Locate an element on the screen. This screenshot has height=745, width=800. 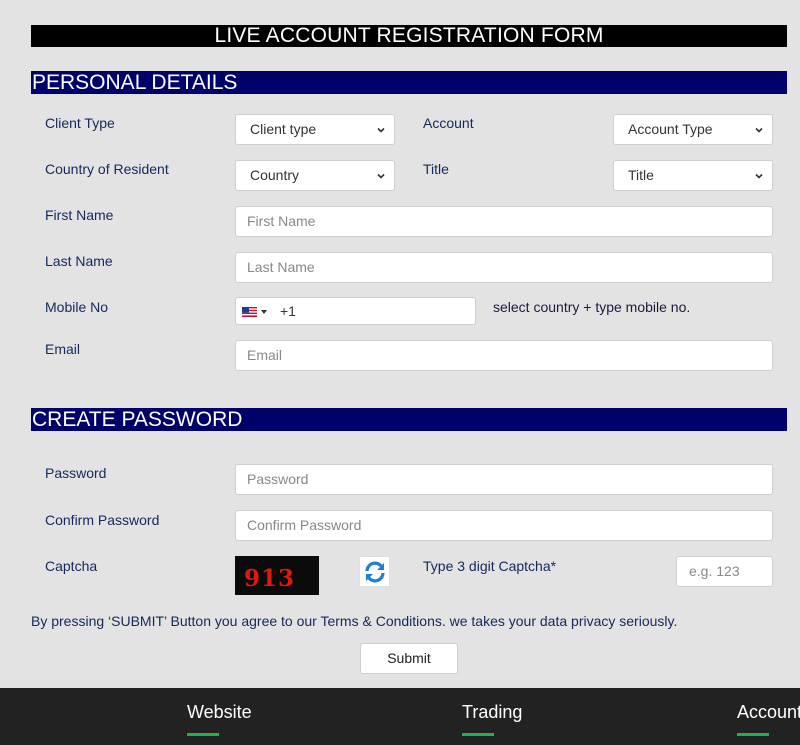
account-label: Account is located at coordinates (448, 123).